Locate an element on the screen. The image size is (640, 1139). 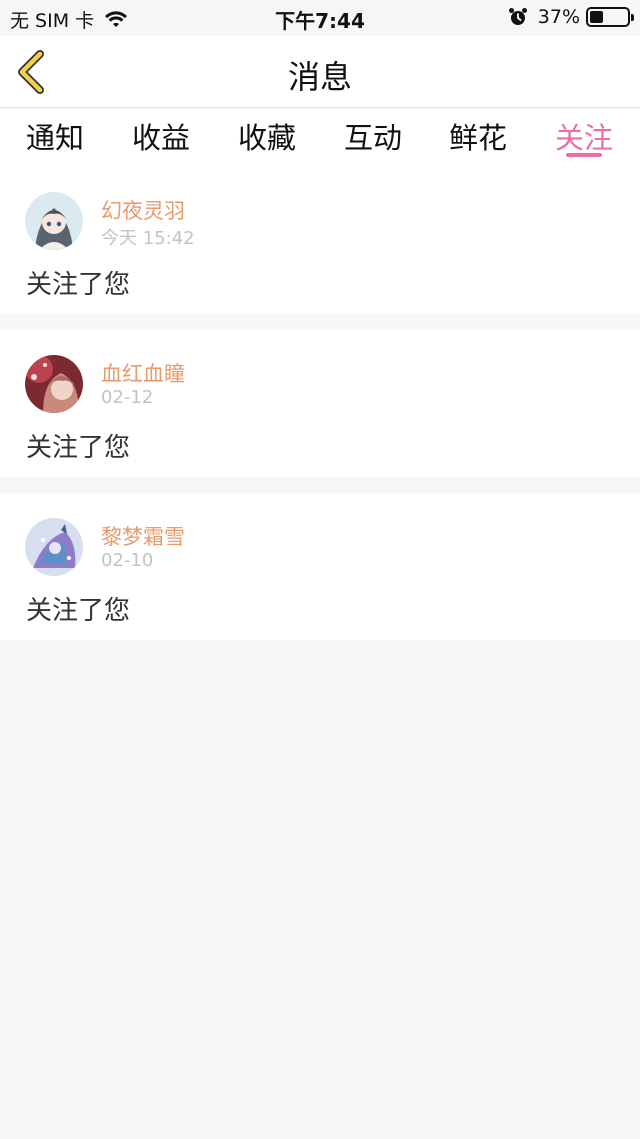
tab-flowers: 鲜花 is located at coordinates (478, 136).